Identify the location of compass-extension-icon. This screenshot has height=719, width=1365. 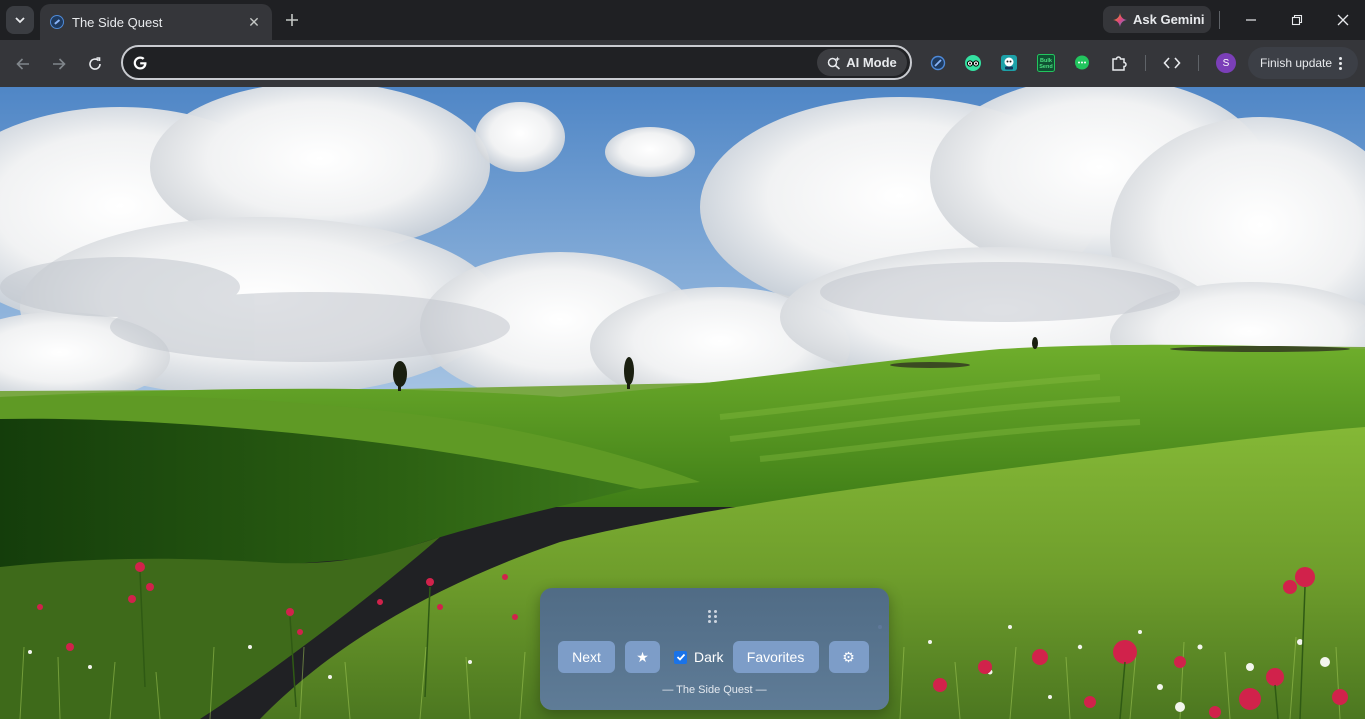
(938, 63).